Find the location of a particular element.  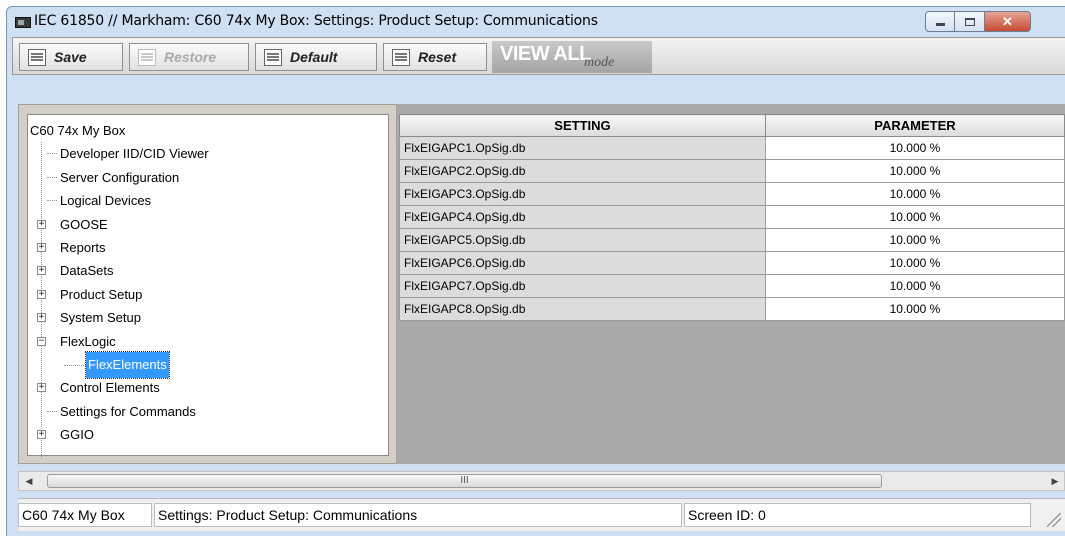

table-row: FlxEIGAPC3.OpSig.db 10.000 % is located at coordinates (732, 194).